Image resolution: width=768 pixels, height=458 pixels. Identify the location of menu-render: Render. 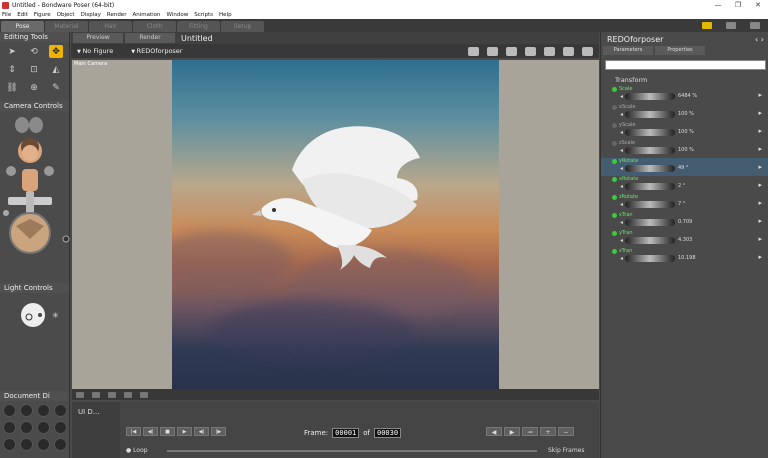
(118, 15).